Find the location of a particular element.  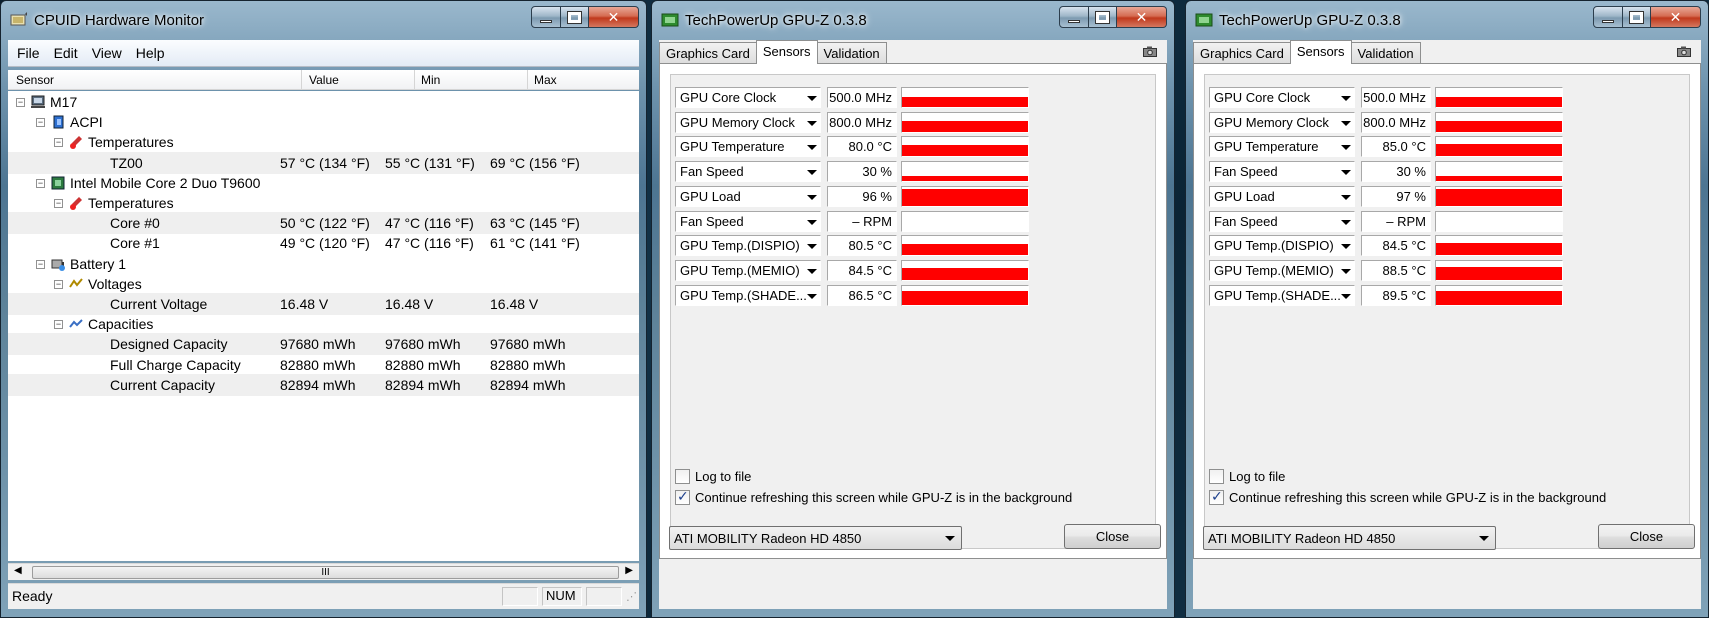

tree-node: − Voltages is located at coordinates (323, 284).